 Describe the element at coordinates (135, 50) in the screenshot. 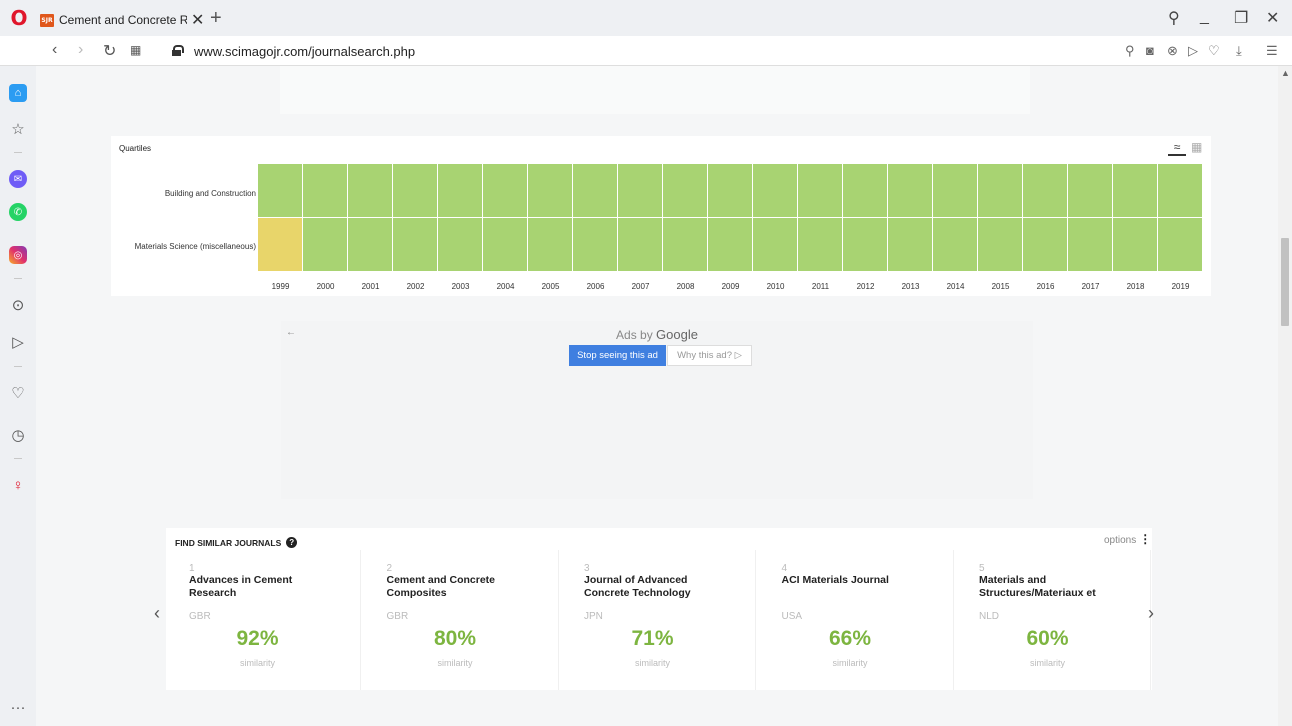

I see `speed-dial-icon: ▦` at that location.